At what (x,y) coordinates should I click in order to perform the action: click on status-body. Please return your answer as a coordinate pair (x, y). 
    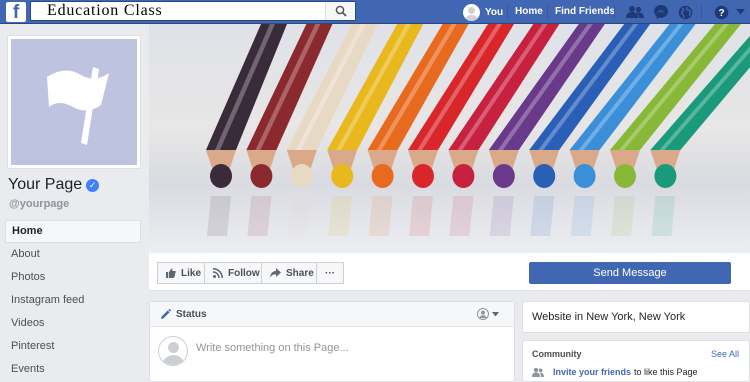
    Looking at the image, I should click on (332, 352).